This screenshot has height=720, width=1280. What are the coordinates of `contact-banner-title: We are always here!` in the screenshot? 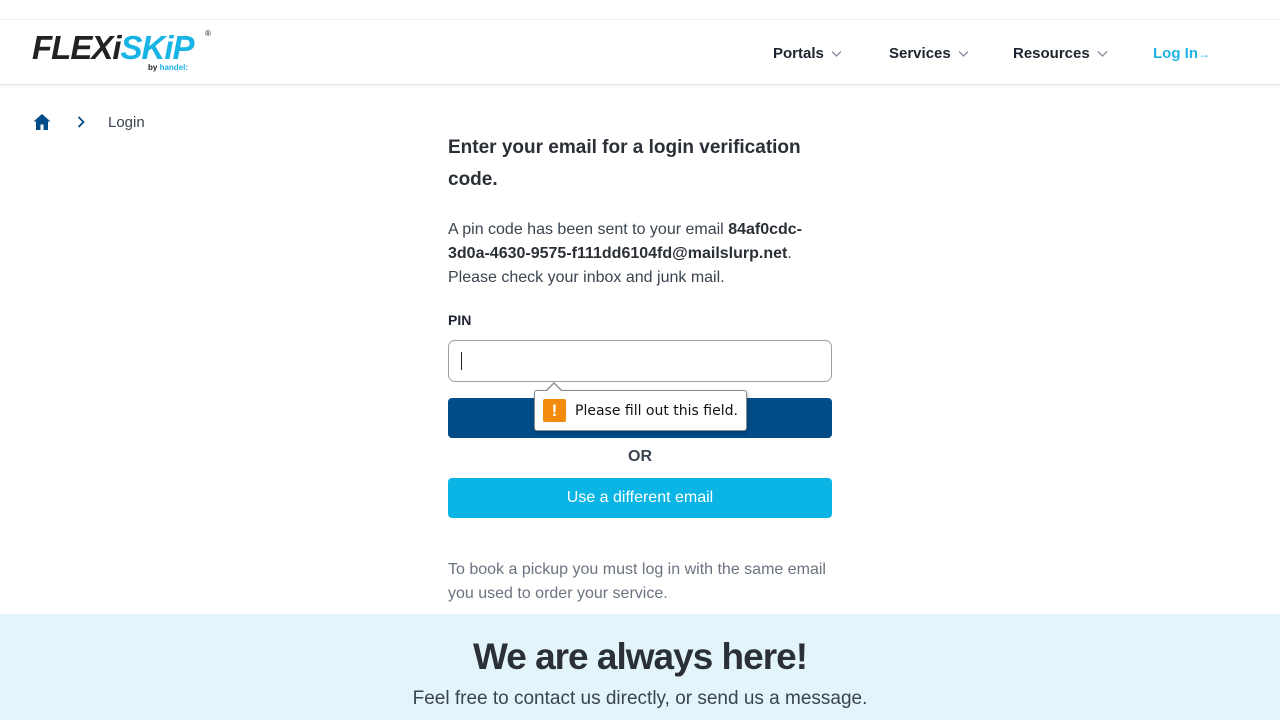 It's located at (640, 656).